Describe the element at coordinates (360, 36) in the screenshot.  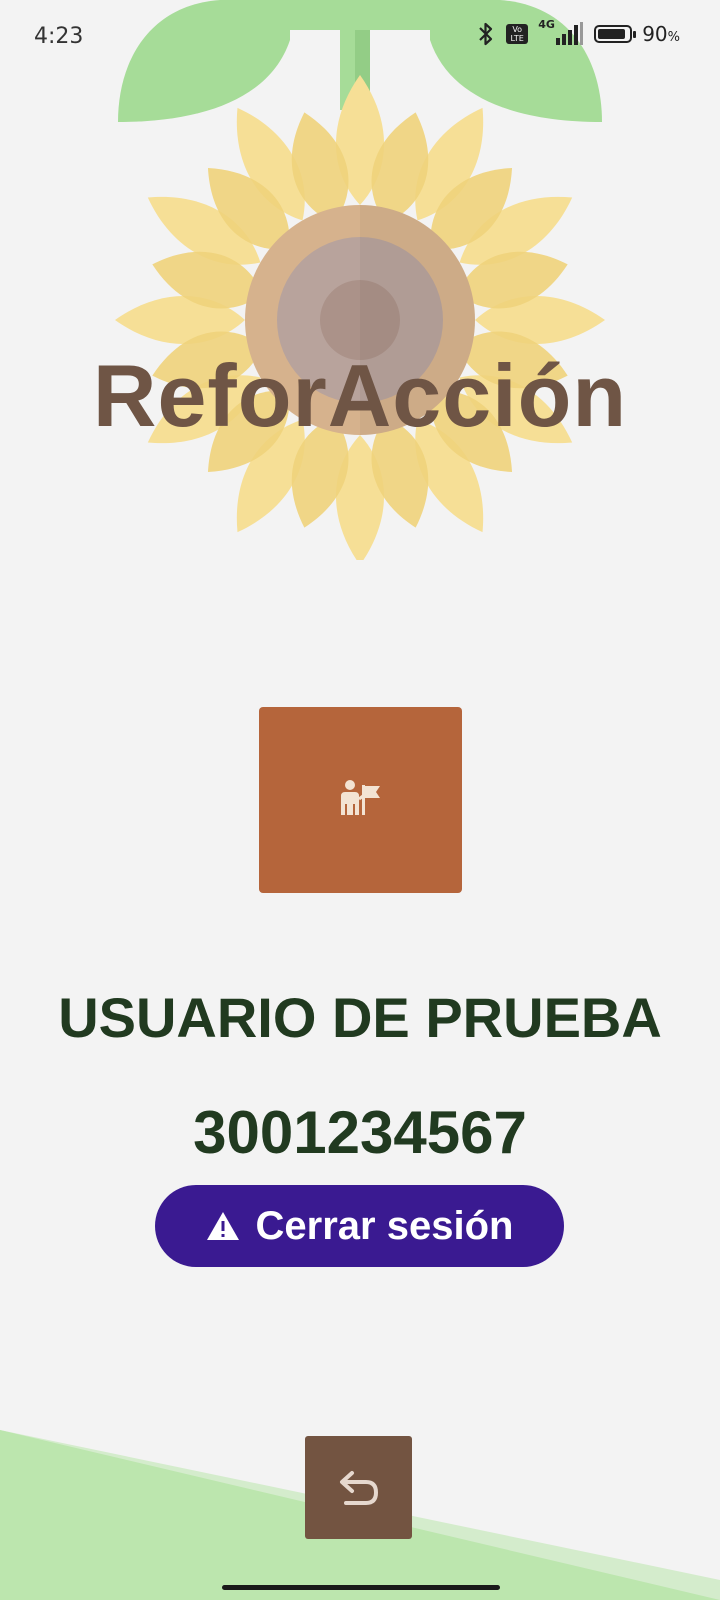
I see `status-bar: 4:23 Vo LTE 4G 90%` at that location.